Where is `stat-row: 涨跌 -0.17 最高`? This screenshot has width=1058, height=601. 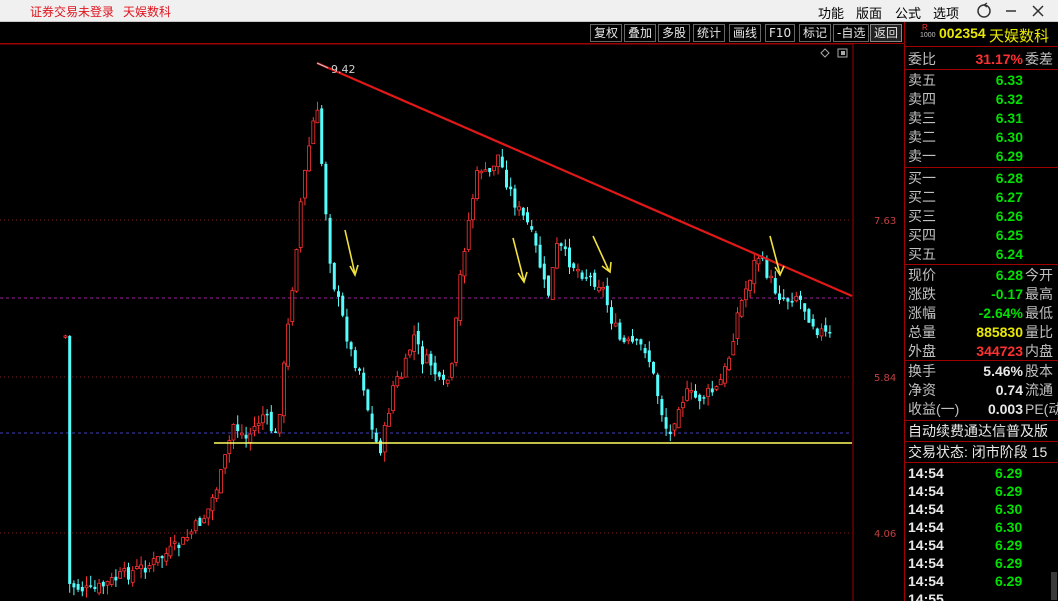 stat-row: 涨跌 -0.17 最高 is located at coordinates (981, 294).